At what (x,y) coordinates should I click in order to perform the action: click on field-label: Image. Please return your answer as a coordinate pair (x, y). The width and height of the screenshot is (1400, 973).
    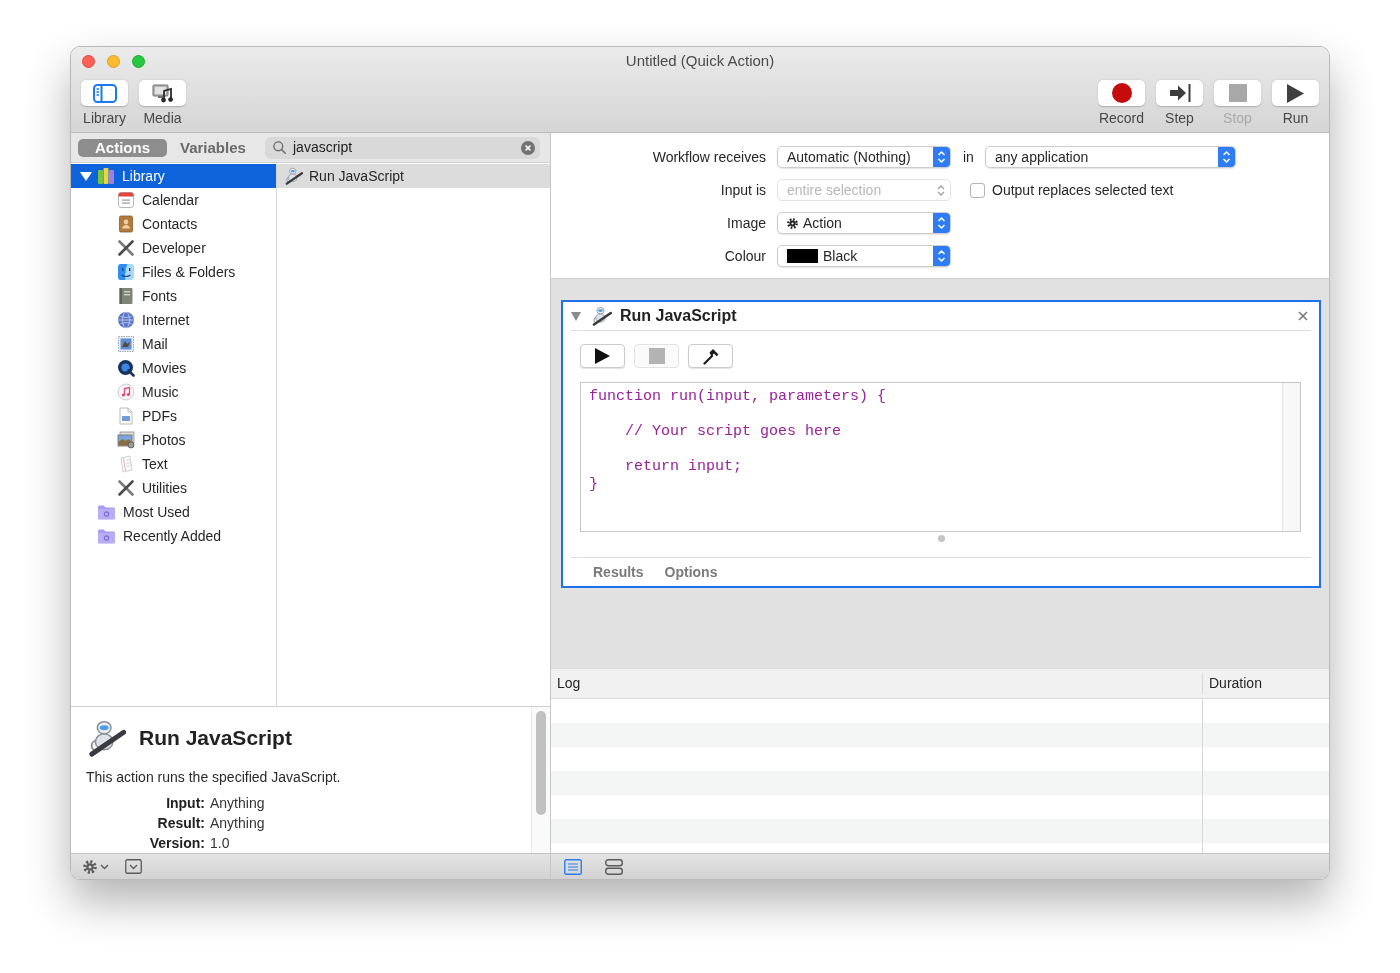
    Looking at the image, I should click on (746, 223).